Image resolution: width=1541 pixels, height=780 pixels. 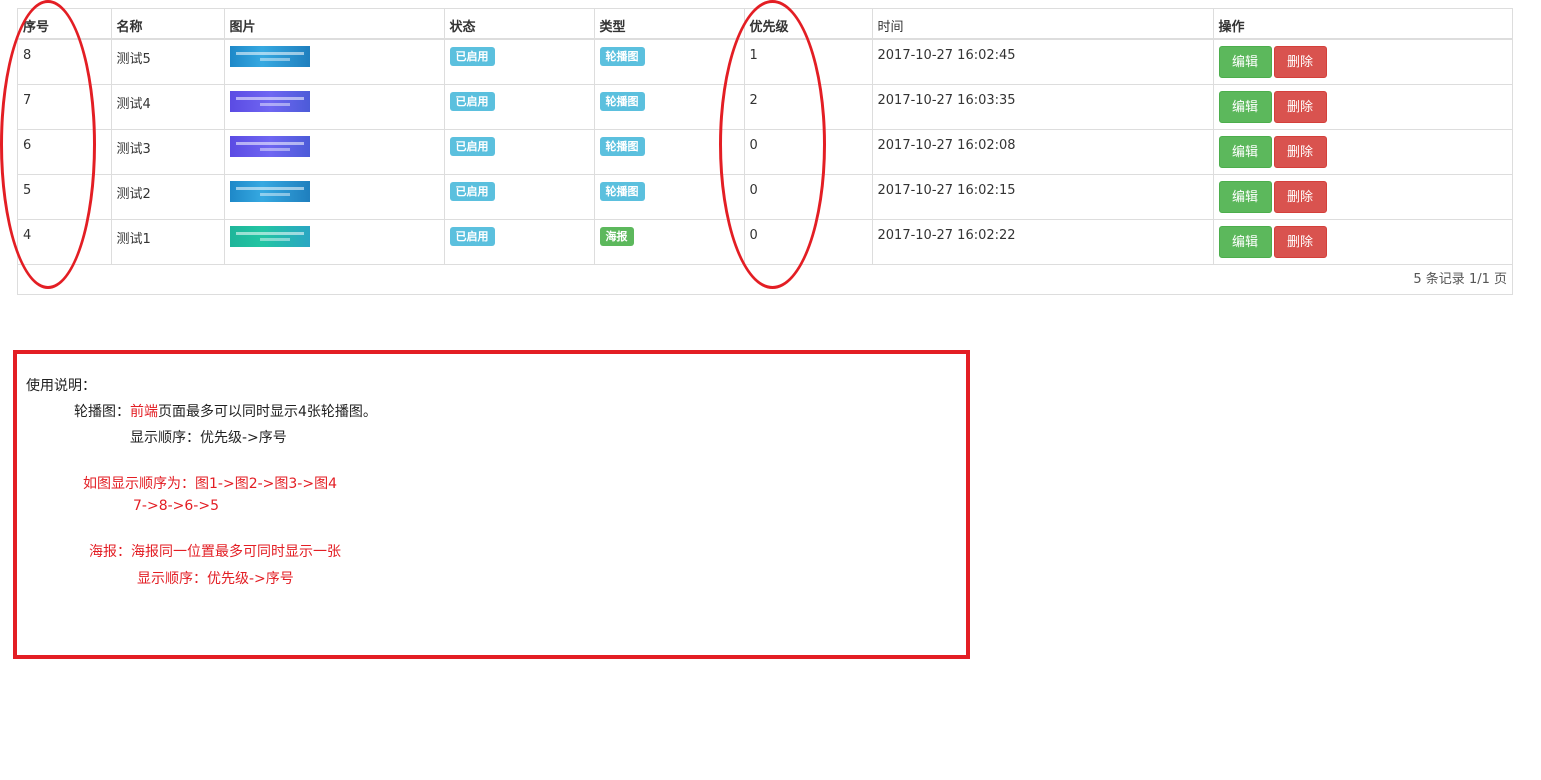 What do you see at coordinates (65, 107) in the screenshot?
I see `cell-id: 7` at bounding box center [65, 107].